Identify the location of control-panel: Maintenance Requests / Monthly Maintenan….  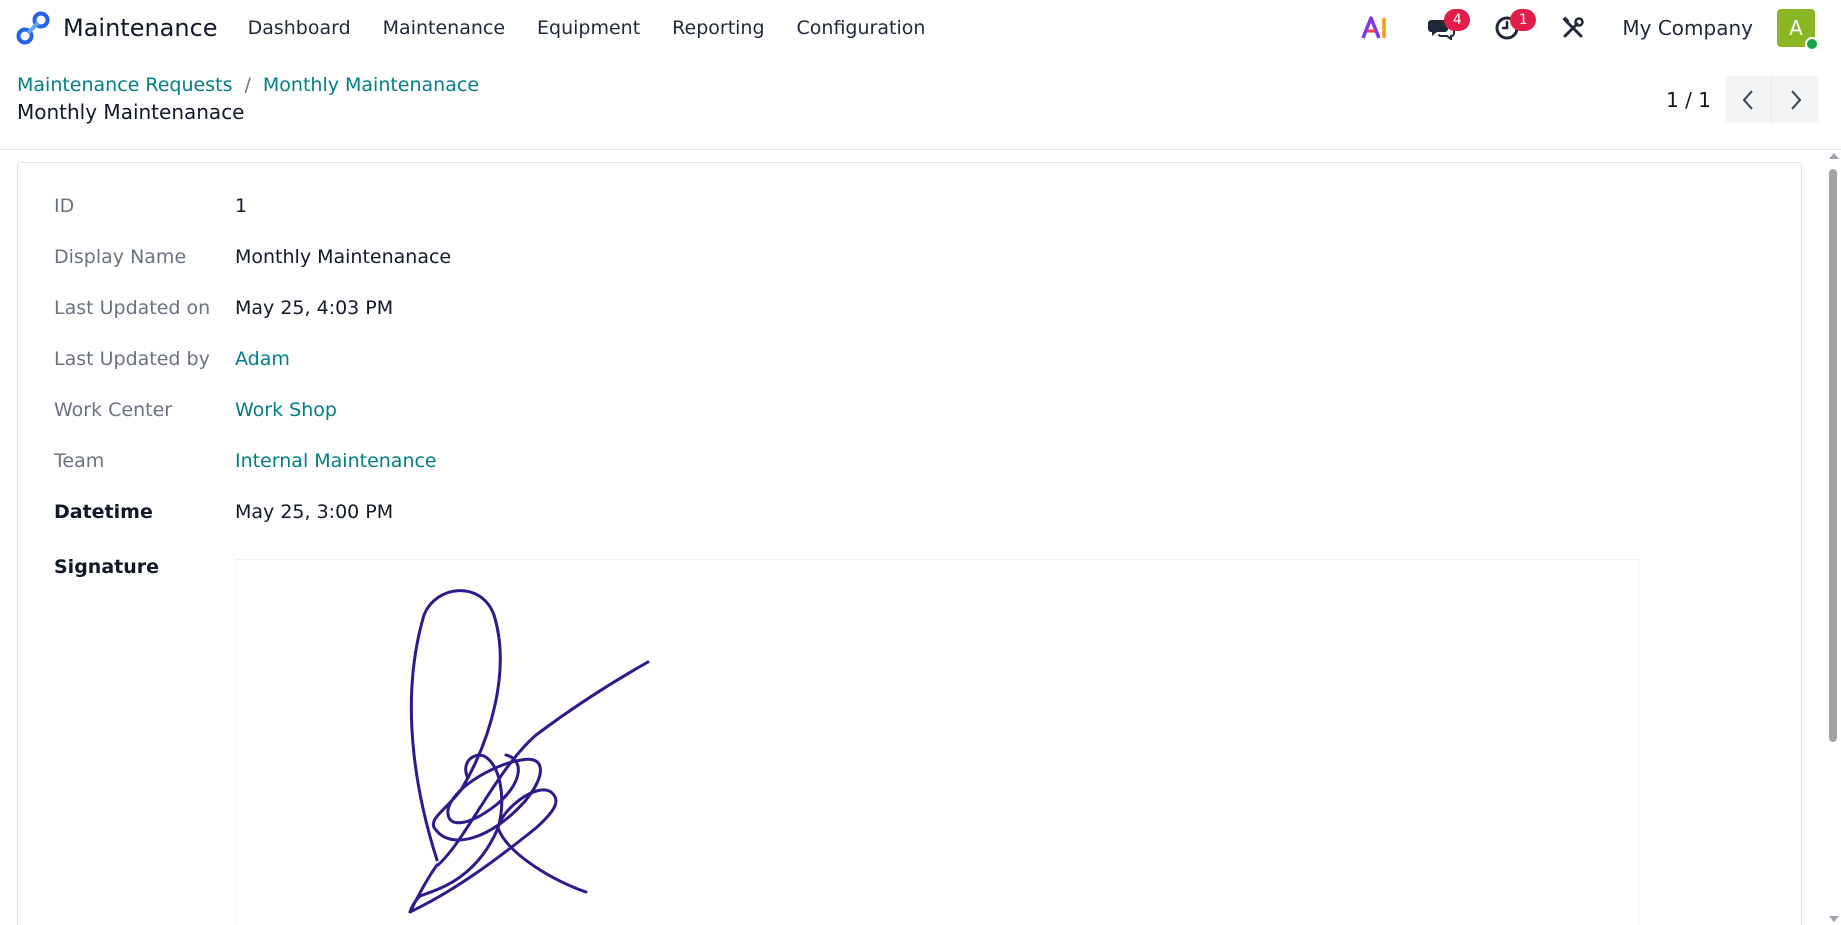
(920, 103).